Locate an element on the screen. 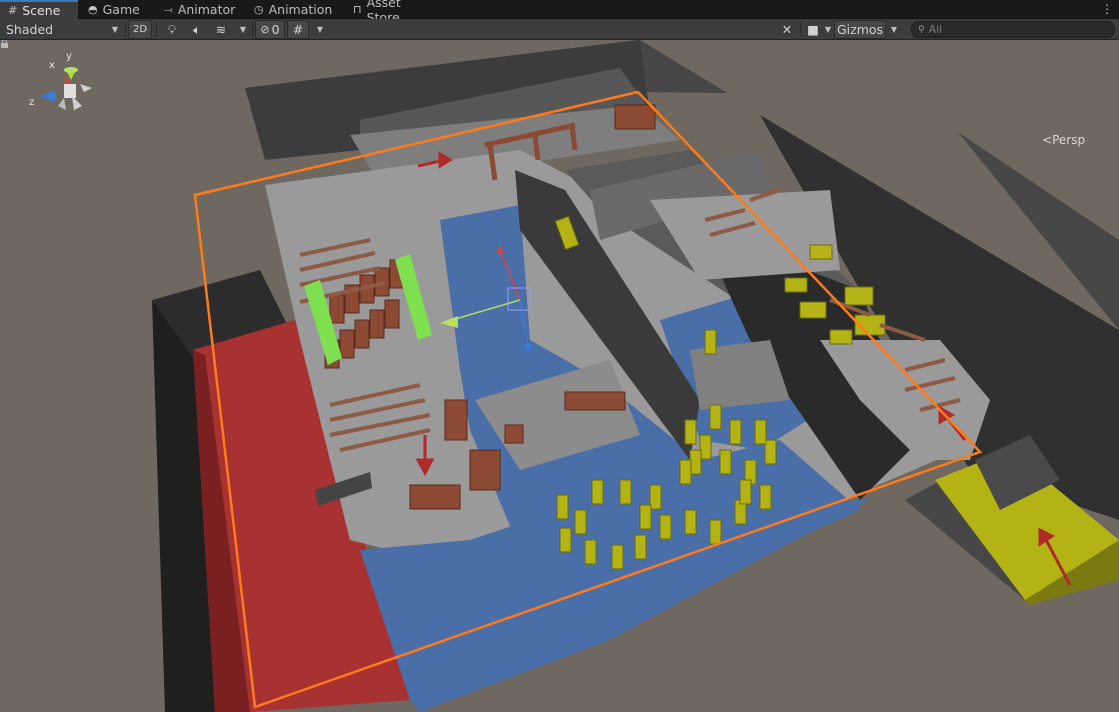  scene-search-field: ⚲ is located at coordinates (1013, 29).